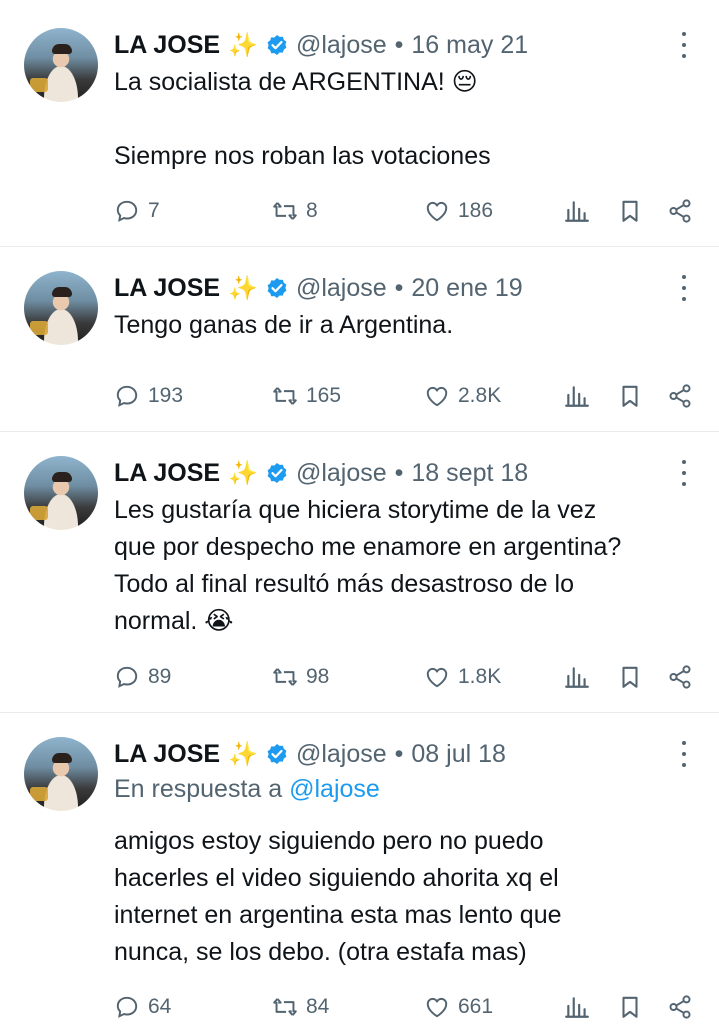 Image resolution: width=719 pixels, height=1034 pixels. I want to click on tweet-text: Tengo ganas de ir a Argentina., so click(394, 325).